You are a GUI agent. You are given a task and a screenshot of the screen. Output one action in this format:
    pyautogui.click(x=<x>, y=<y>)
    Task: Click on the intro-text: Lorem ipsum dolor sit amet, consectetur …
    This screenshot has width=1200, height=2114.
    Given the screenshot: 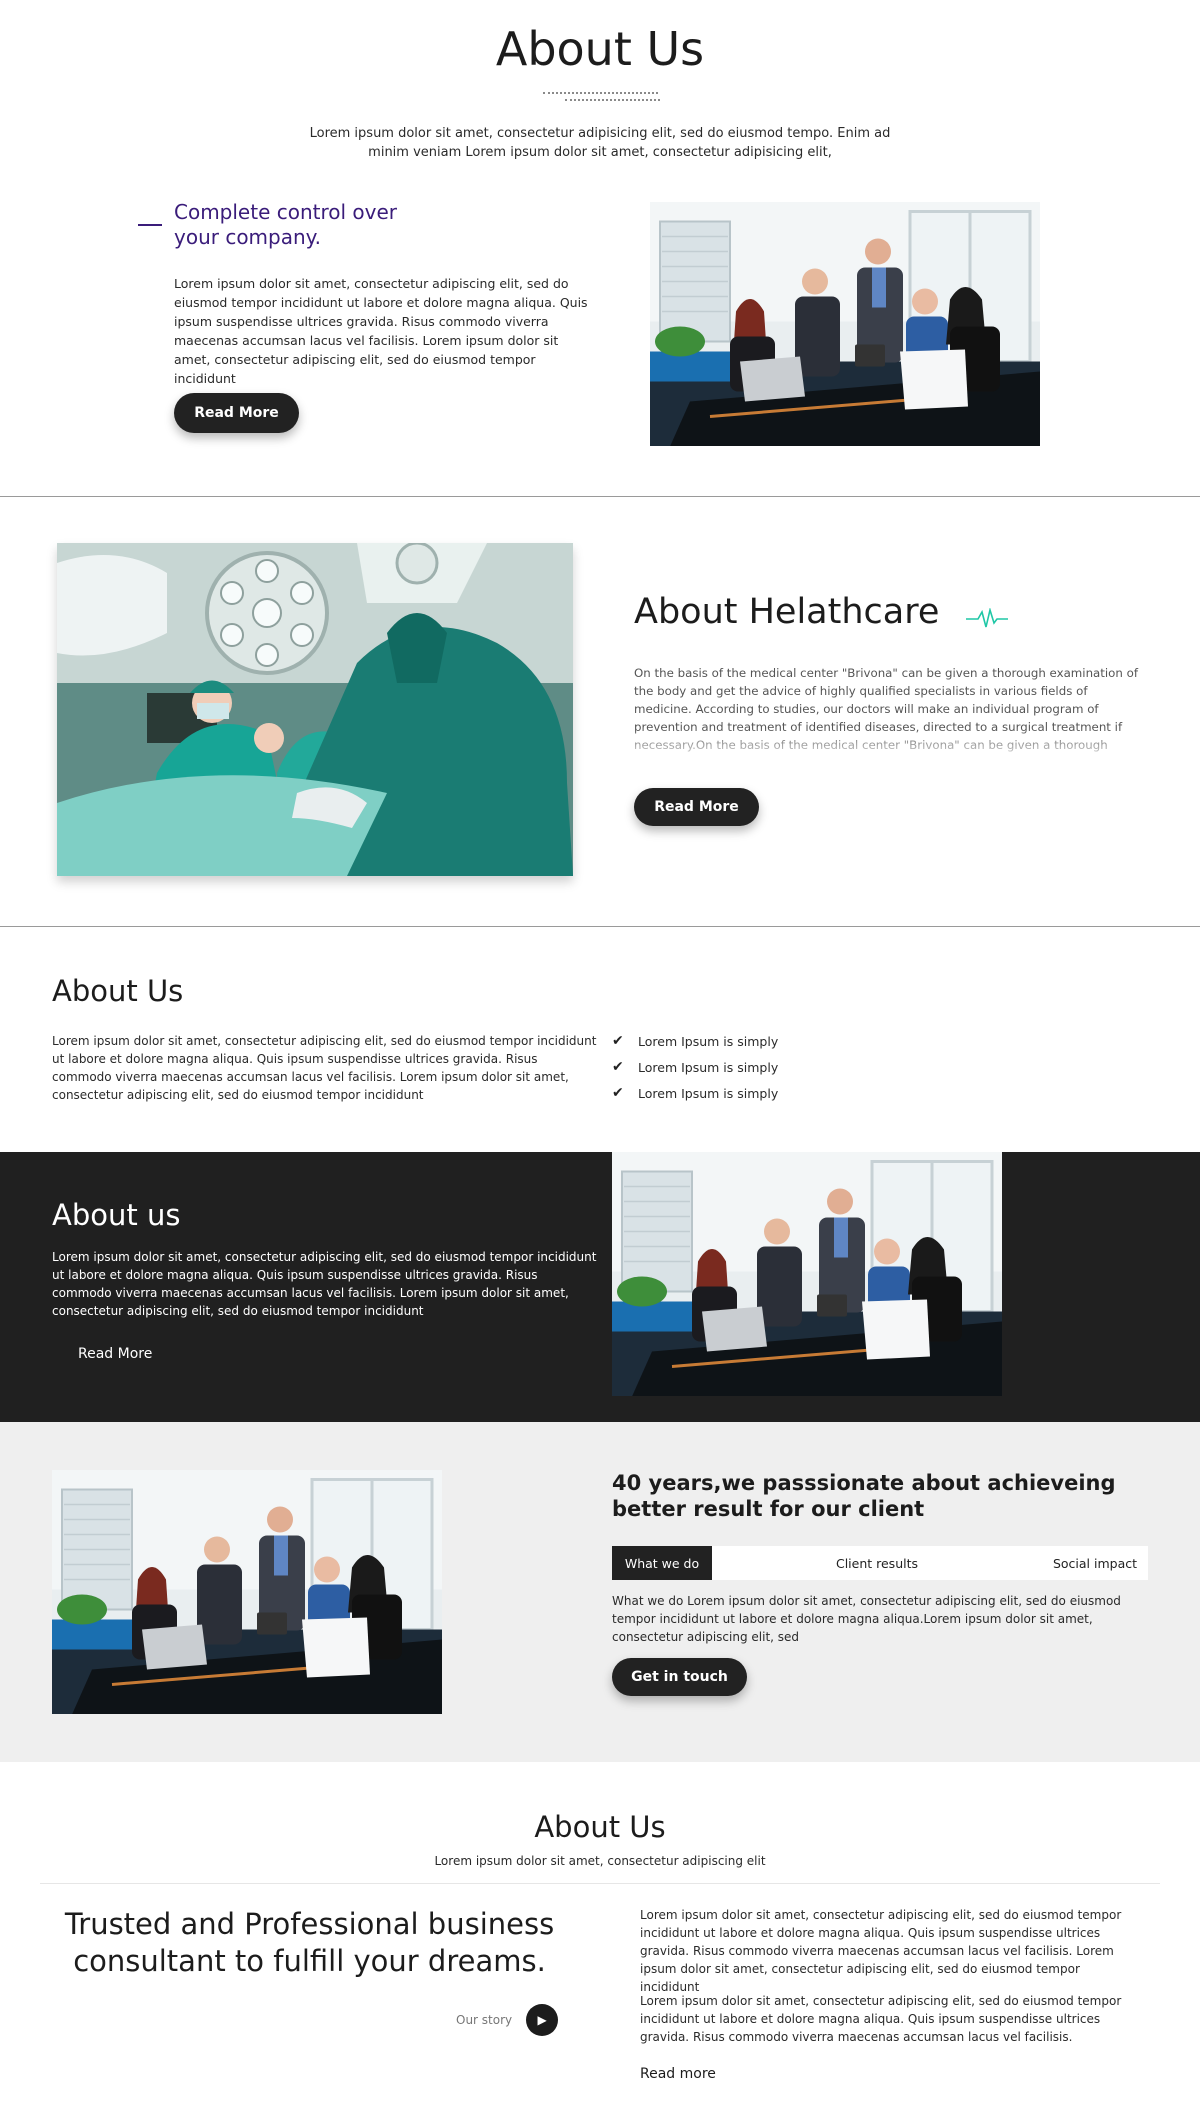 What is the action you would take?
    pyautogui.click(x=600, y=143)
    